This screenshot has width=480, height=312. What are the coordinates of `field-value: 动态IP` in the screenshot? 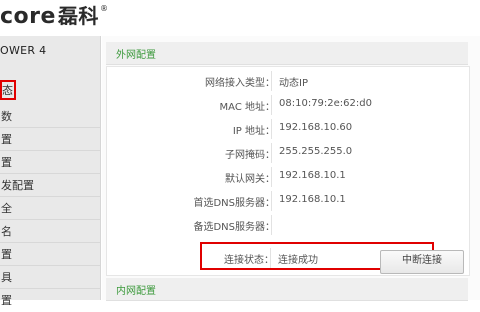 It's located at (293, 83).